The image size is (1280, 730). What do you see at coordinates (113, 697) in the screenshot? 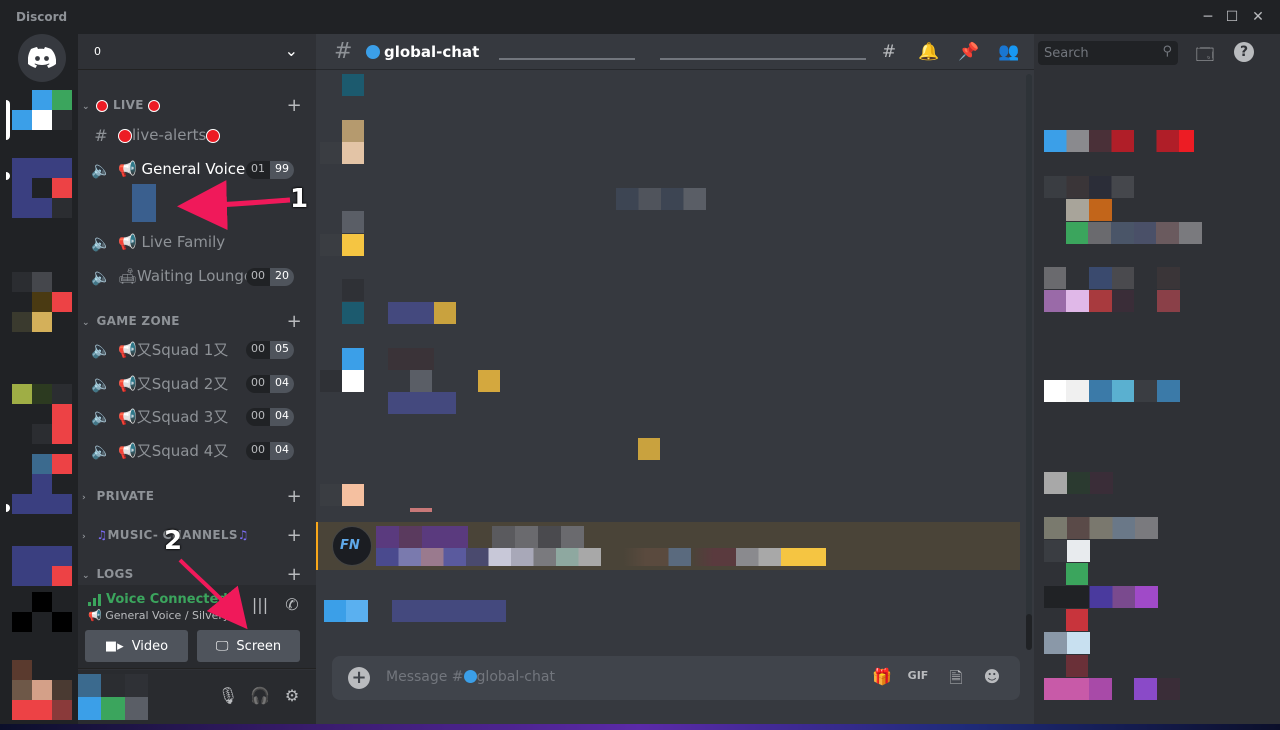
I see `user-avatar` at bounding box center [113, 697].